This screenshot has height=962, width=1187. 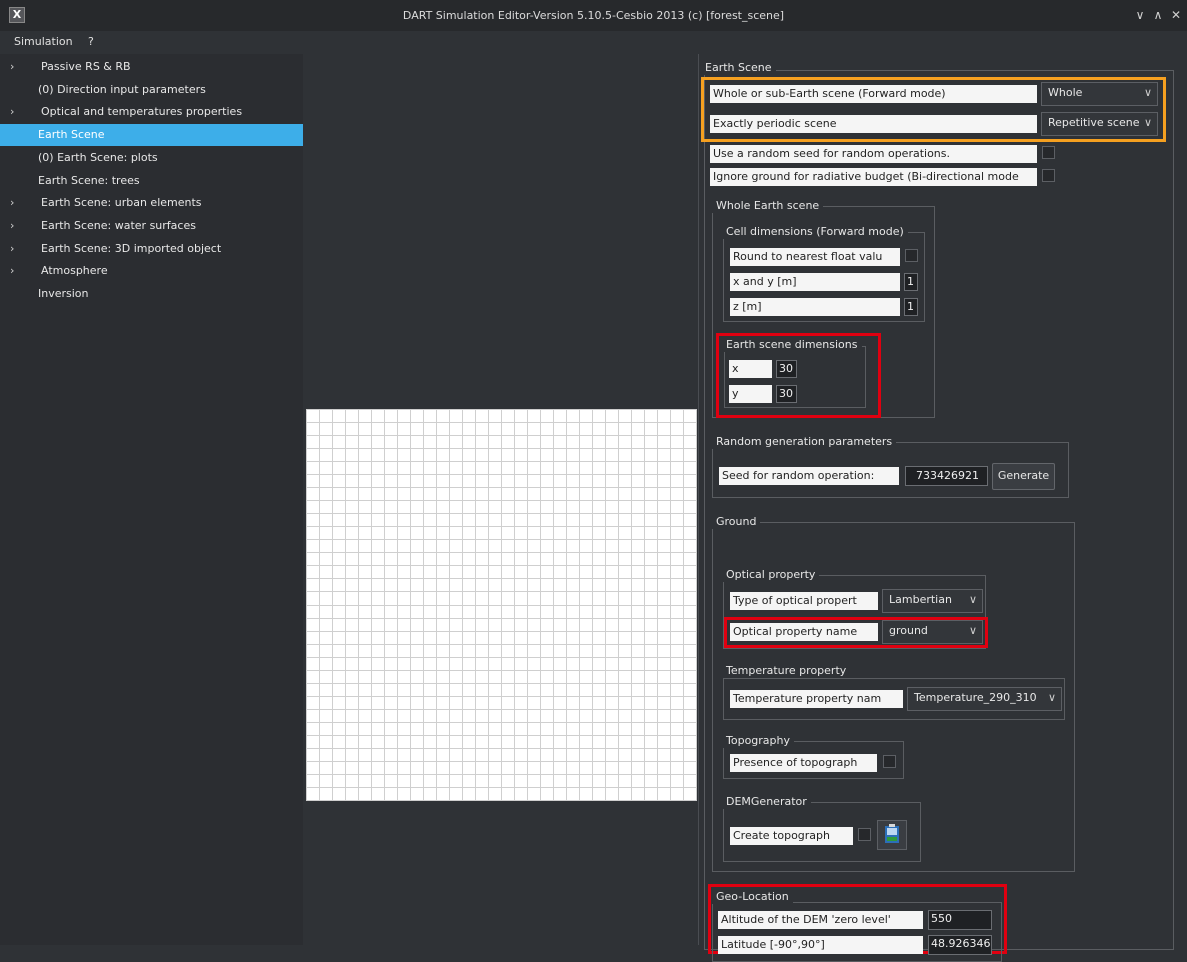 What do you see at coordinates (758, 741) in the screenshot?
I see `topography-title: Topography` at bounding box center [758, 741].